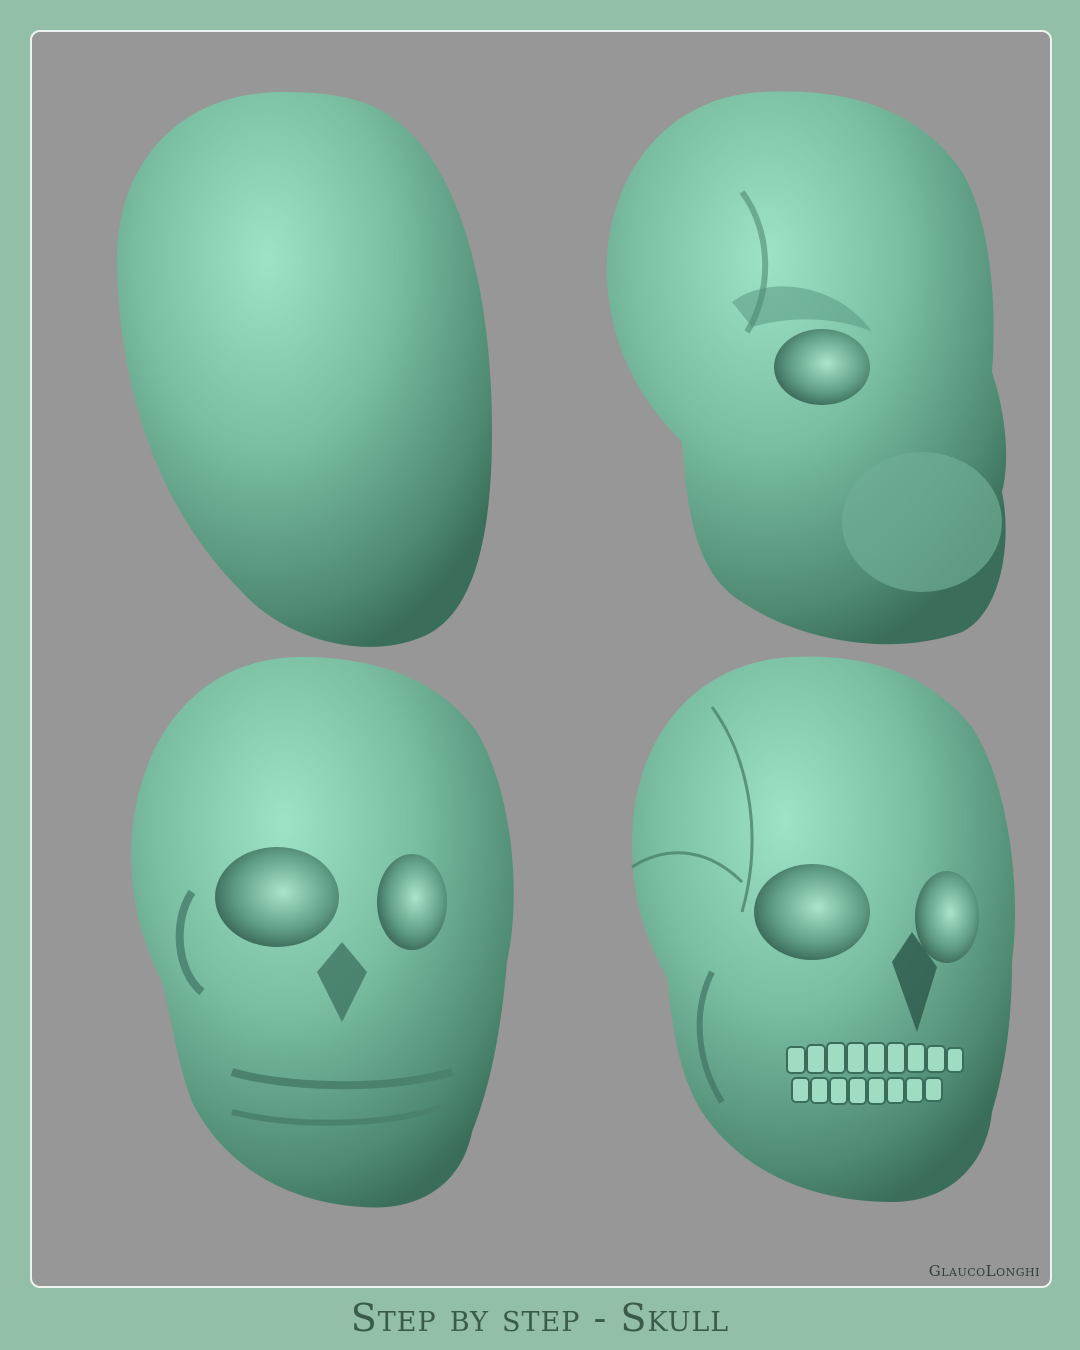 The image size is (1080, 1350). What do you see at coordinates (984, 1271) in the screenshot?
I see `artist-credit: GlaucoLonghi` at bounding box center [984, 1271].